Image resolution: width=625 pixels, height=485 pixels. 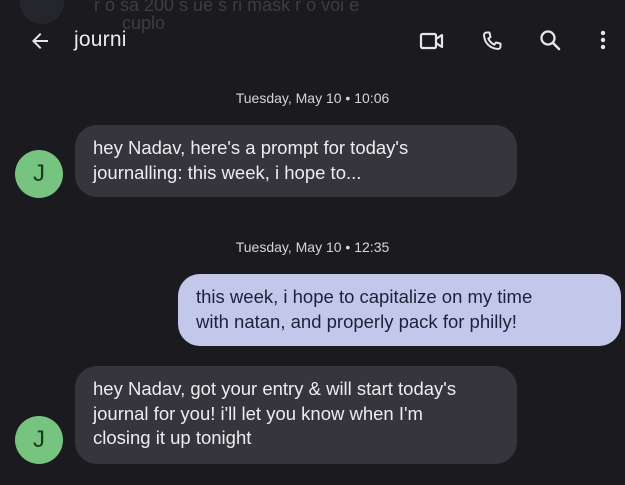 I want to click on back-button, so click(x=40, y=41).